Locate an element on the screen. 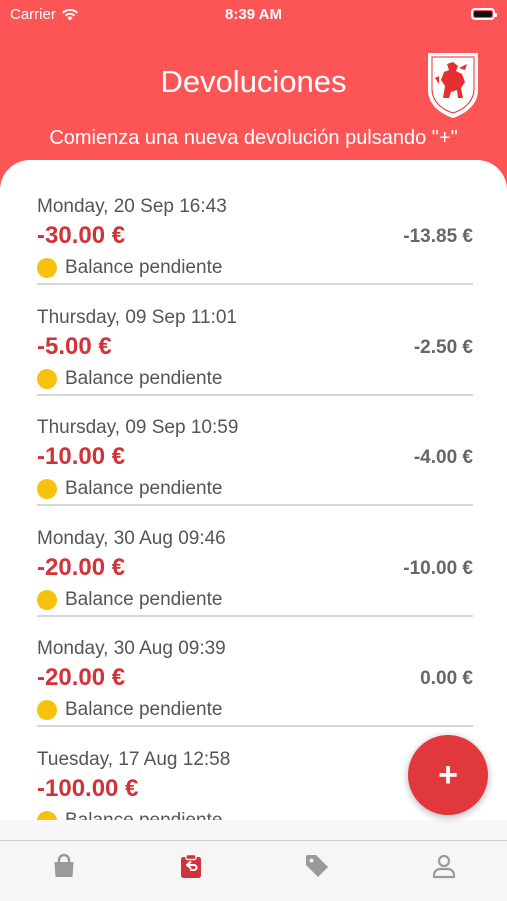  returns-icon is located at coordinates (191, 865).